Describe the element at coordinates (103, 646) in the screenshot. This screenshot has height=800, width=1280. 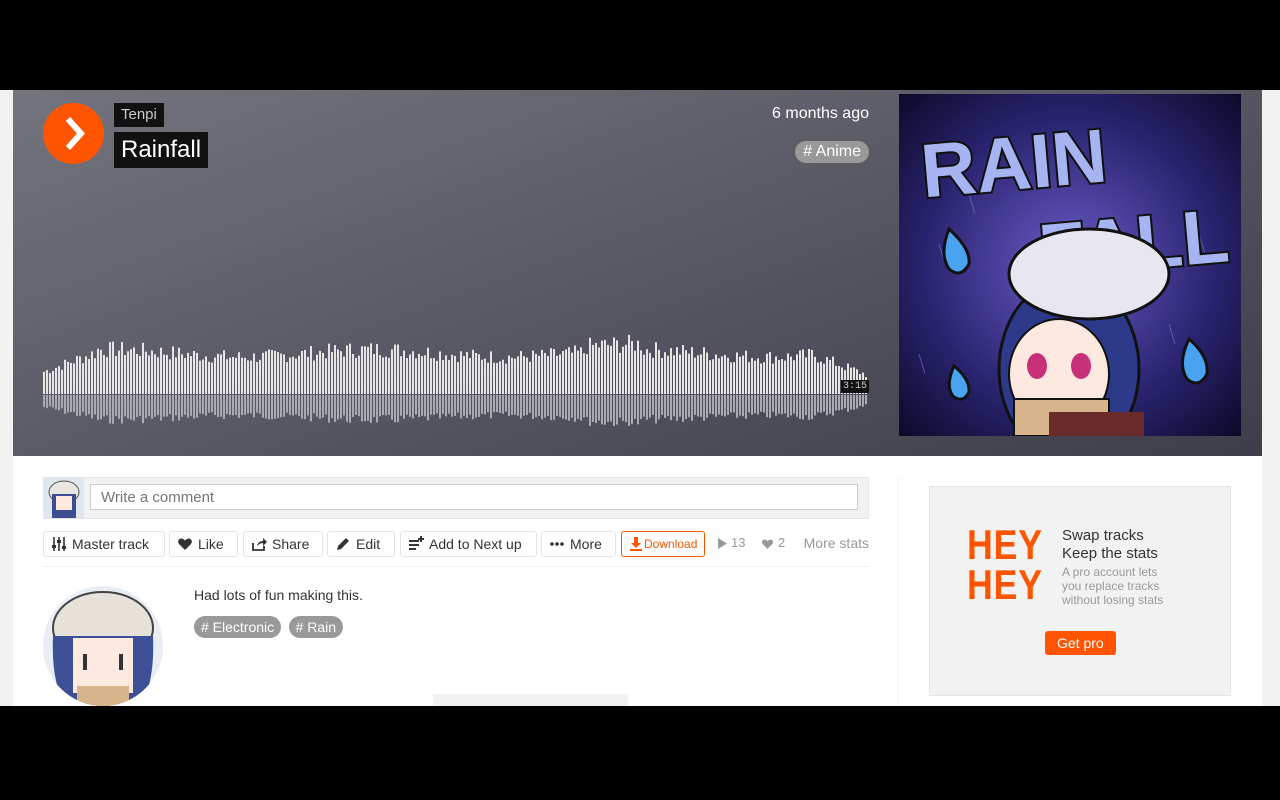
I see `uploader-avatar` at that location.